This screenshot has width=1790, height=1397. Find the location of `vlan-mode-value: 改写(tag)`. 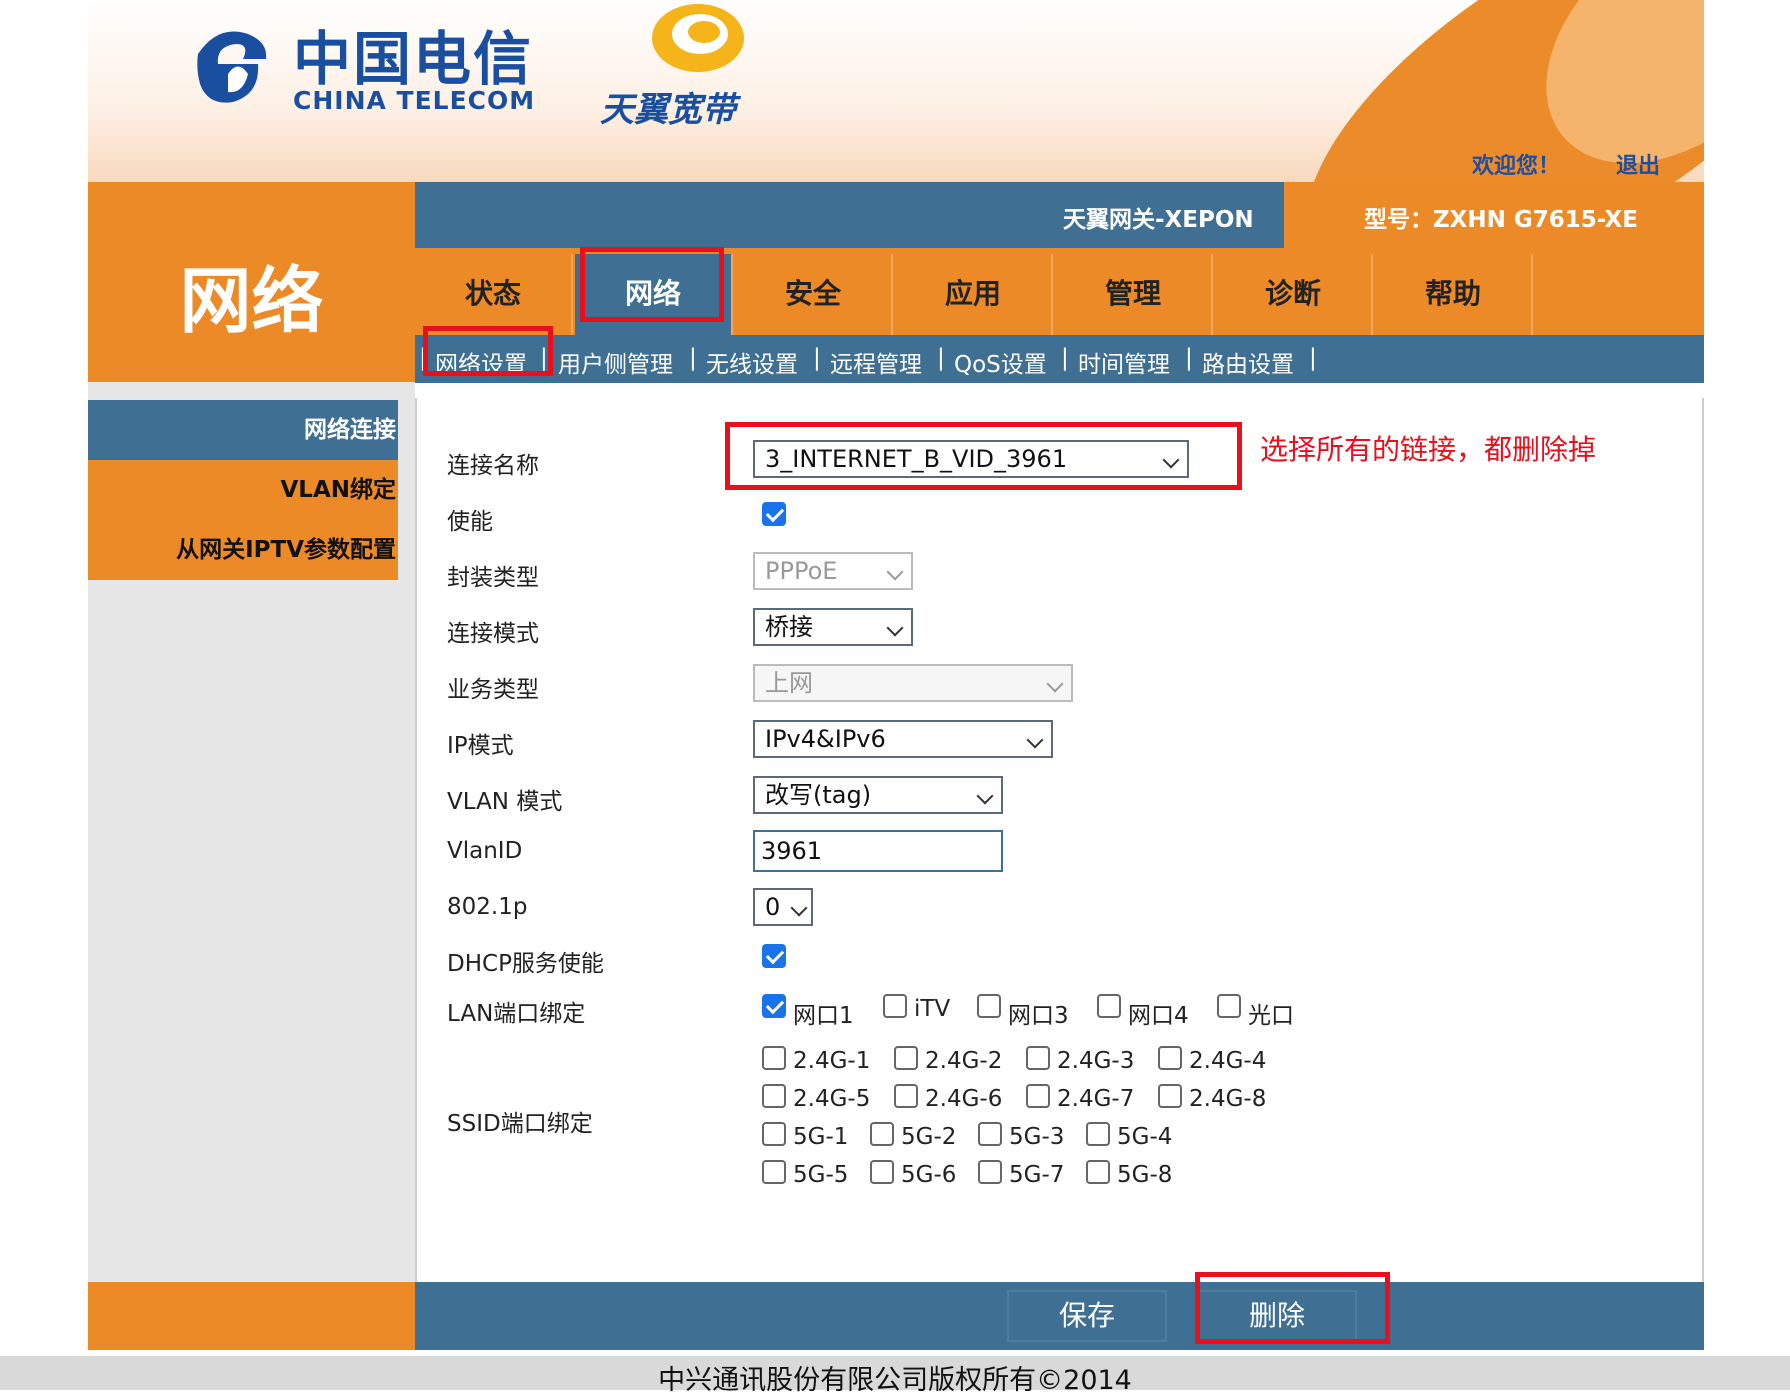

vlan-mode-value: 改写(tag) is located at coordinates (818, 795).